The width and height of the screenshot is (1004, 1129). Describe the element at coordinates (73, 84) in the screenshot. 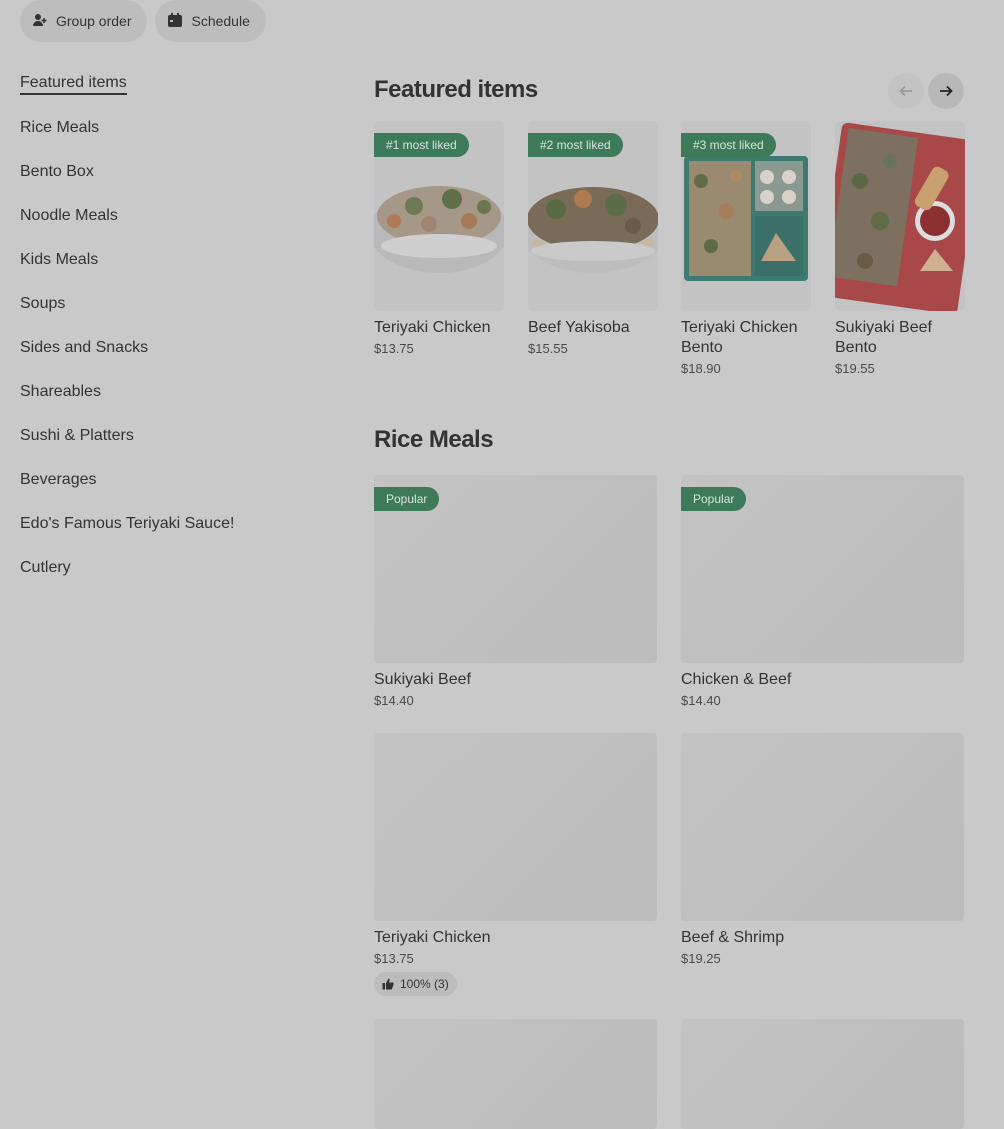

I see `sidebar-item-label: Featured items` at that location.